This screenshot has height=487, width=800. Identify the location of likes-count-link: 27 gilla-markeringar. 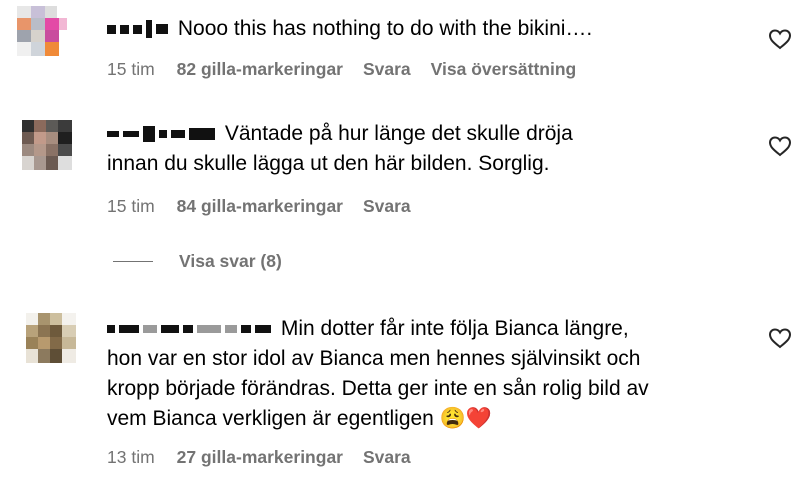
(260, 457).